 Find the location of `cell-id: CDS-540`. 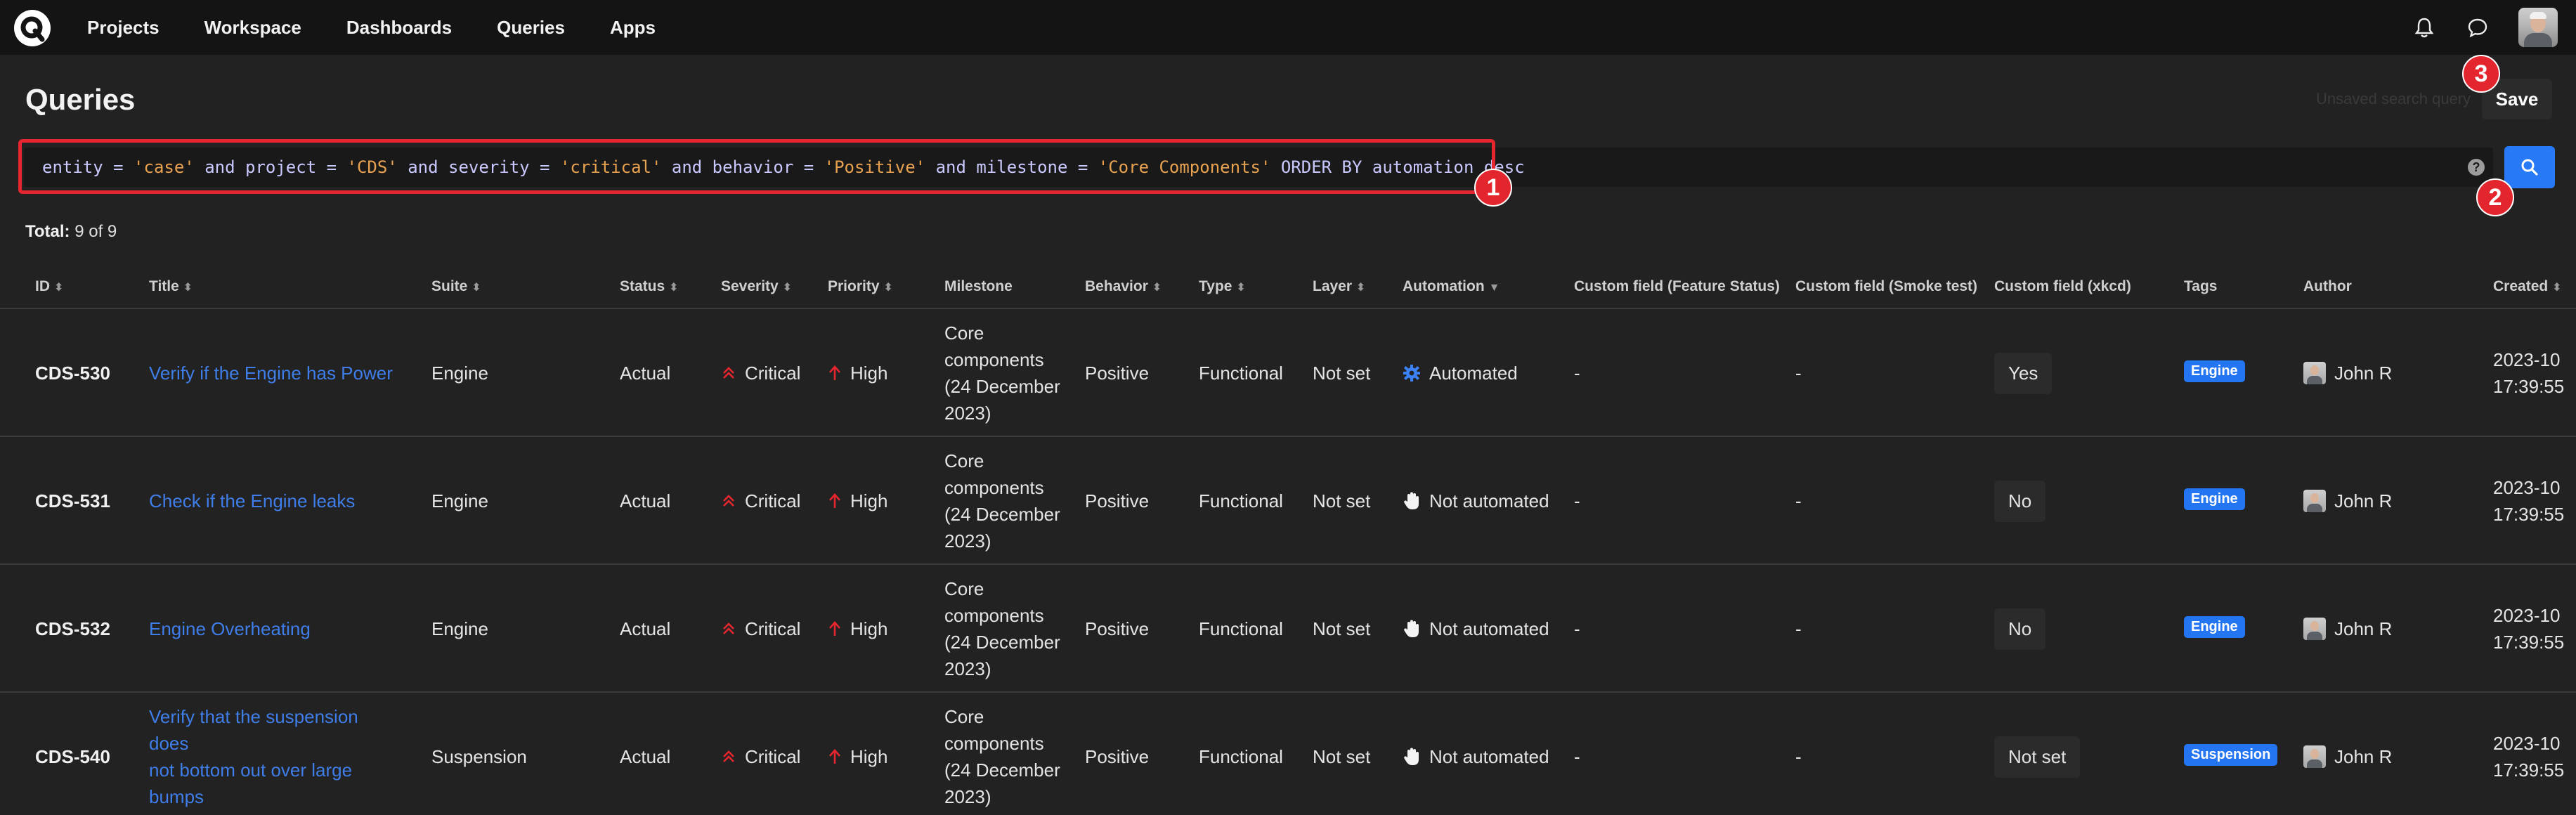

cell-id: CDS-540 is located at coordinates (72, 754).